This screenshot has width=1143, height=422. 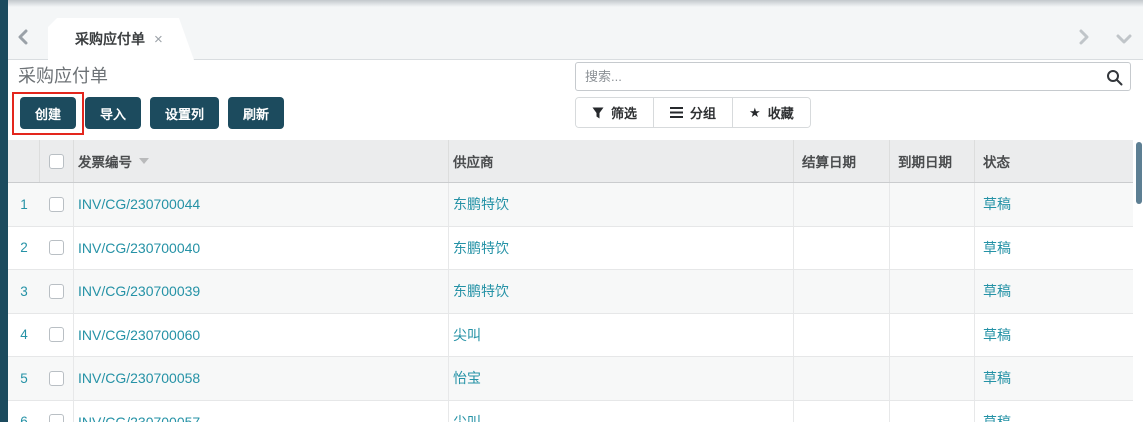 What do you see at coordinates (256, 113) in the screenshot?
I see `refresh-button: 刷新` at bounding box center [256, 113].